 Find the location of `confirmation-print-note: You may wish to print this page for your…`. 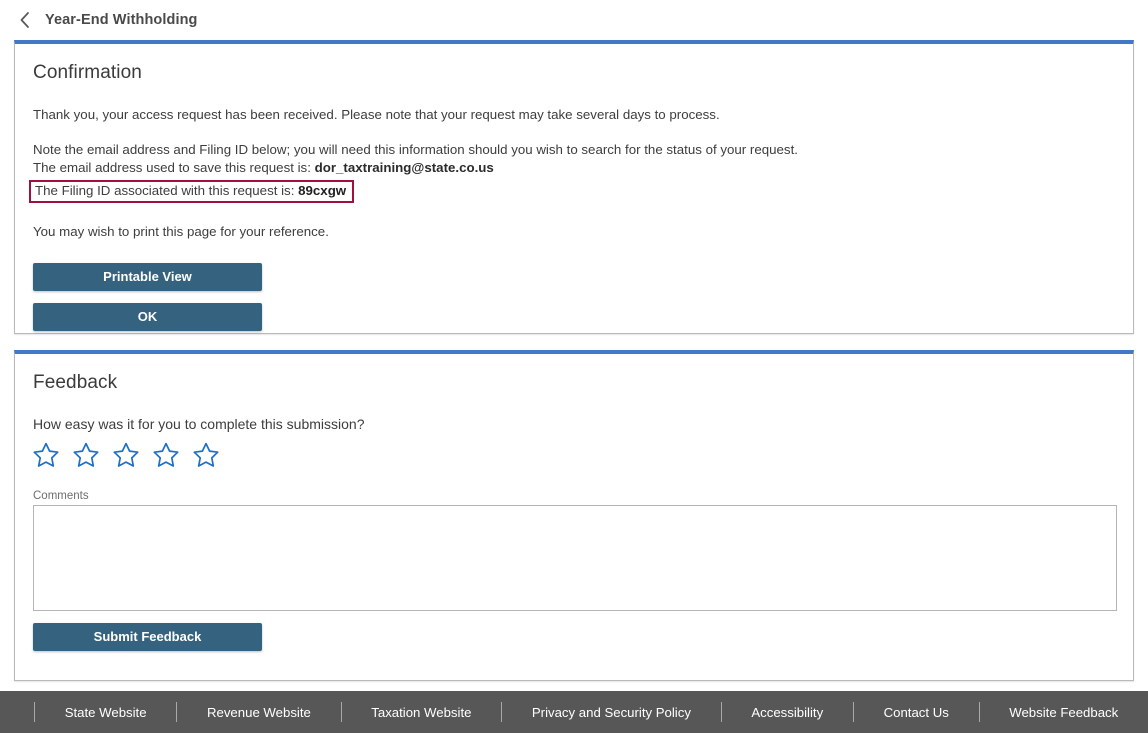

confirmation-print-note: You may wish to print this page for your… is located at coordinates (181, 231).